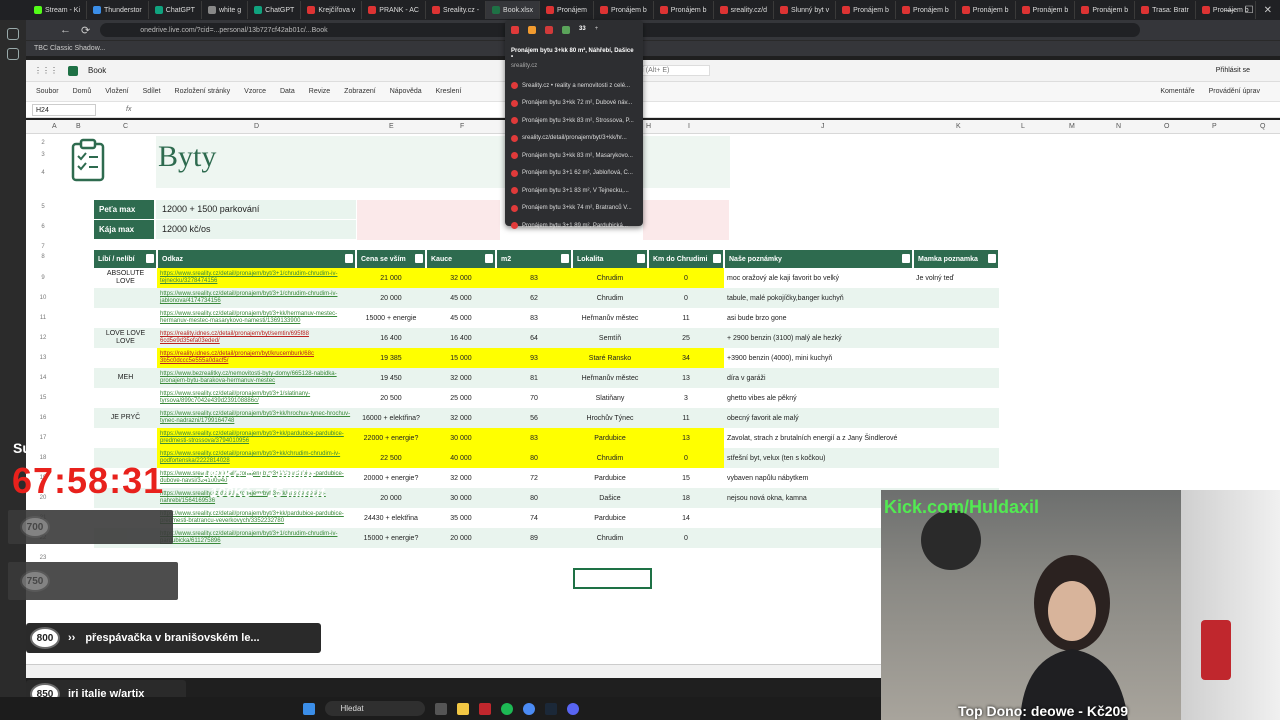  Describe the element at coordinates (275, 10) in the screenshot. I see `browser-tab: ChatGPT` at that location.